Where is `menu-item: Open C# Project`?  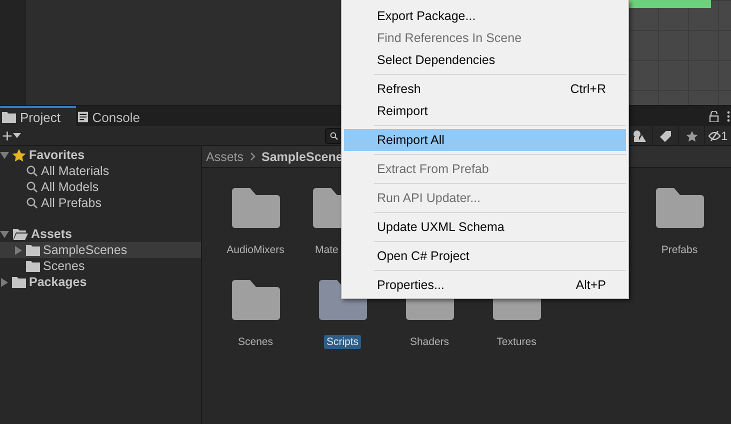
menu-item: Open C# Project is located at coordinates (485, 256).